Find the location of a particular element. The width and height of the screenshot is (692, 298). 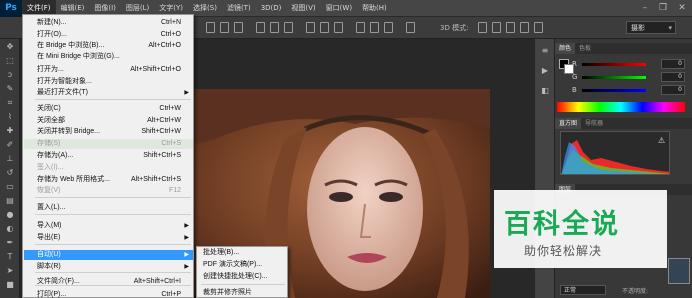

tab-histogram: 直方图 is located at coordinates (568, 123).